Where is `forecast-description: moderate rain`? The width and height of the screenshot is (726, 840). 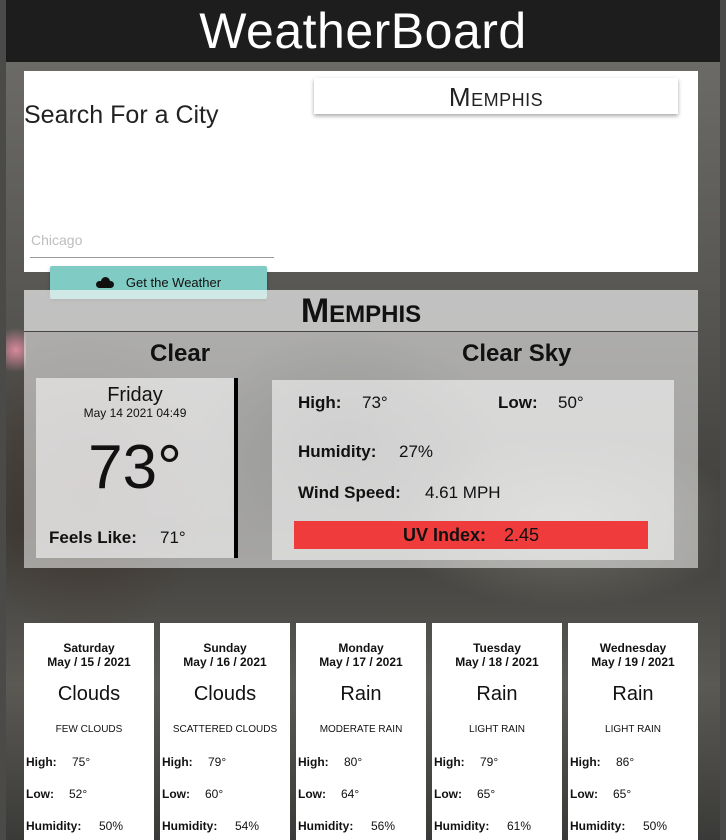 forecast-description: moderate rain is located at coordinates (361, 729).